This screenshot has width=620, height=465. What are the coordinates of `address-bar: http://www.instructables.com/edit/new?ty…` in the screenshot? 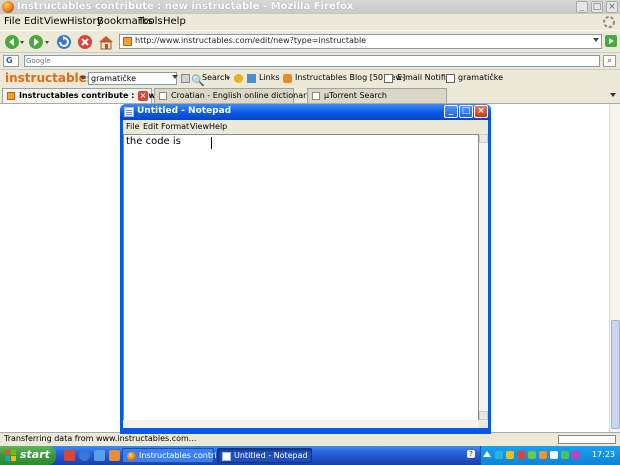 It's located at (360, 41).